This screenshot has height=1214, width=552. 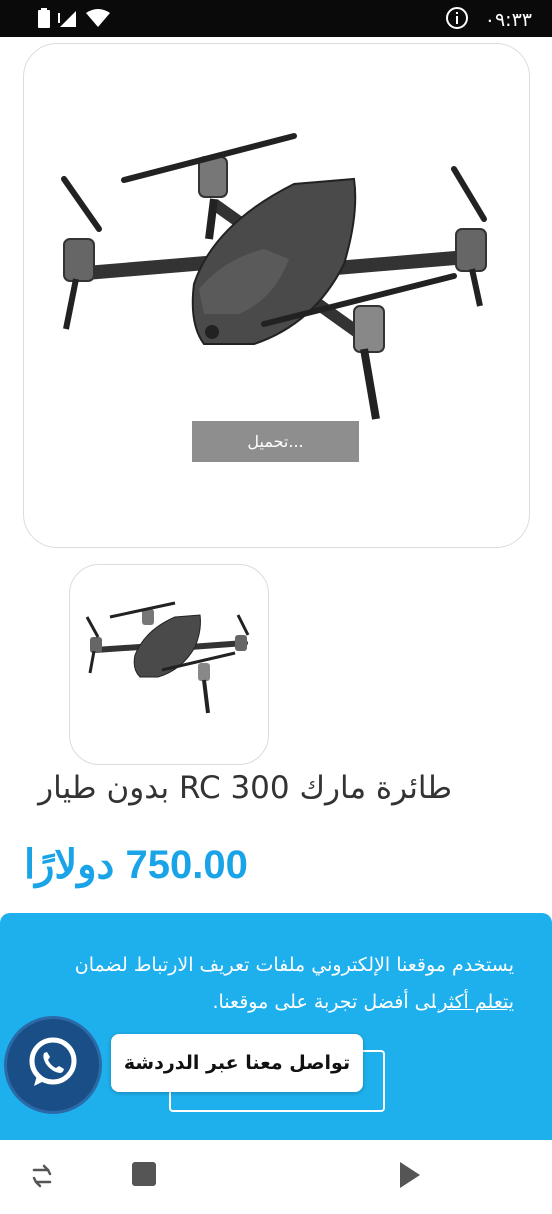 I want to click on status-icons-left, so click(x=74, y=20).